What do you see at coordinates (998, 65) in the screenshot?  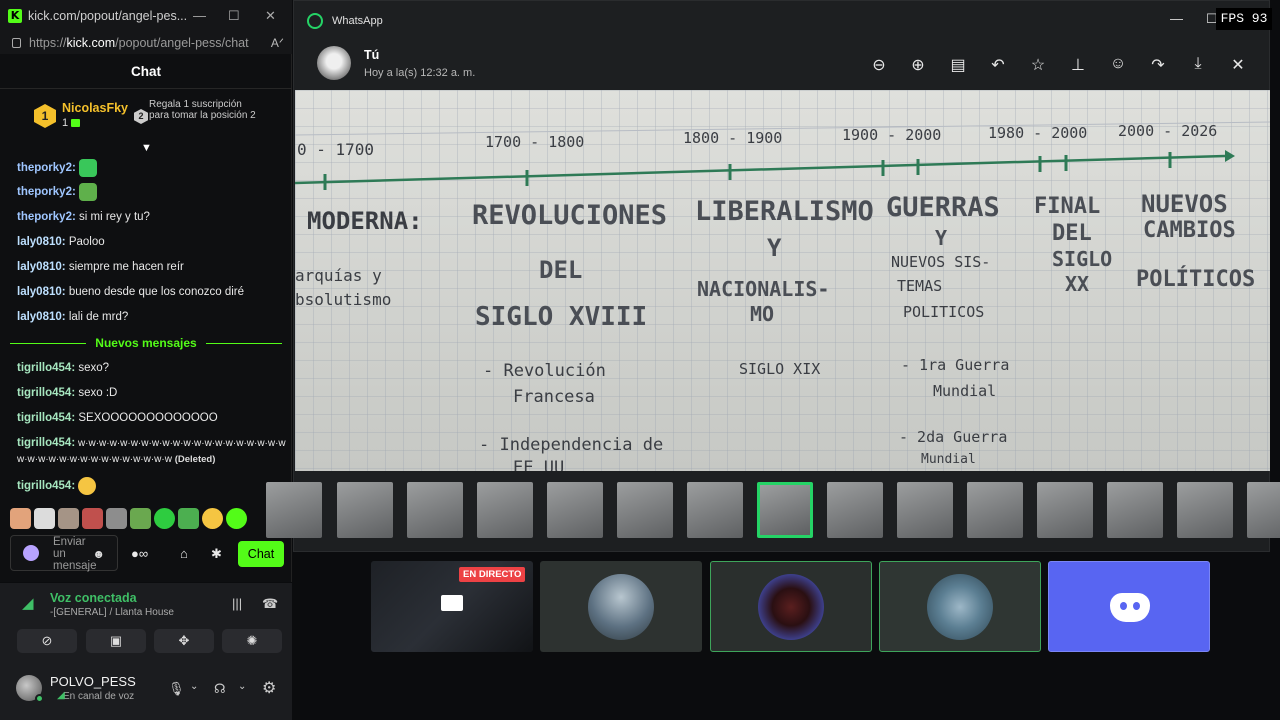 I see `reply-icon: ↶` at bounding box center [998, 65].